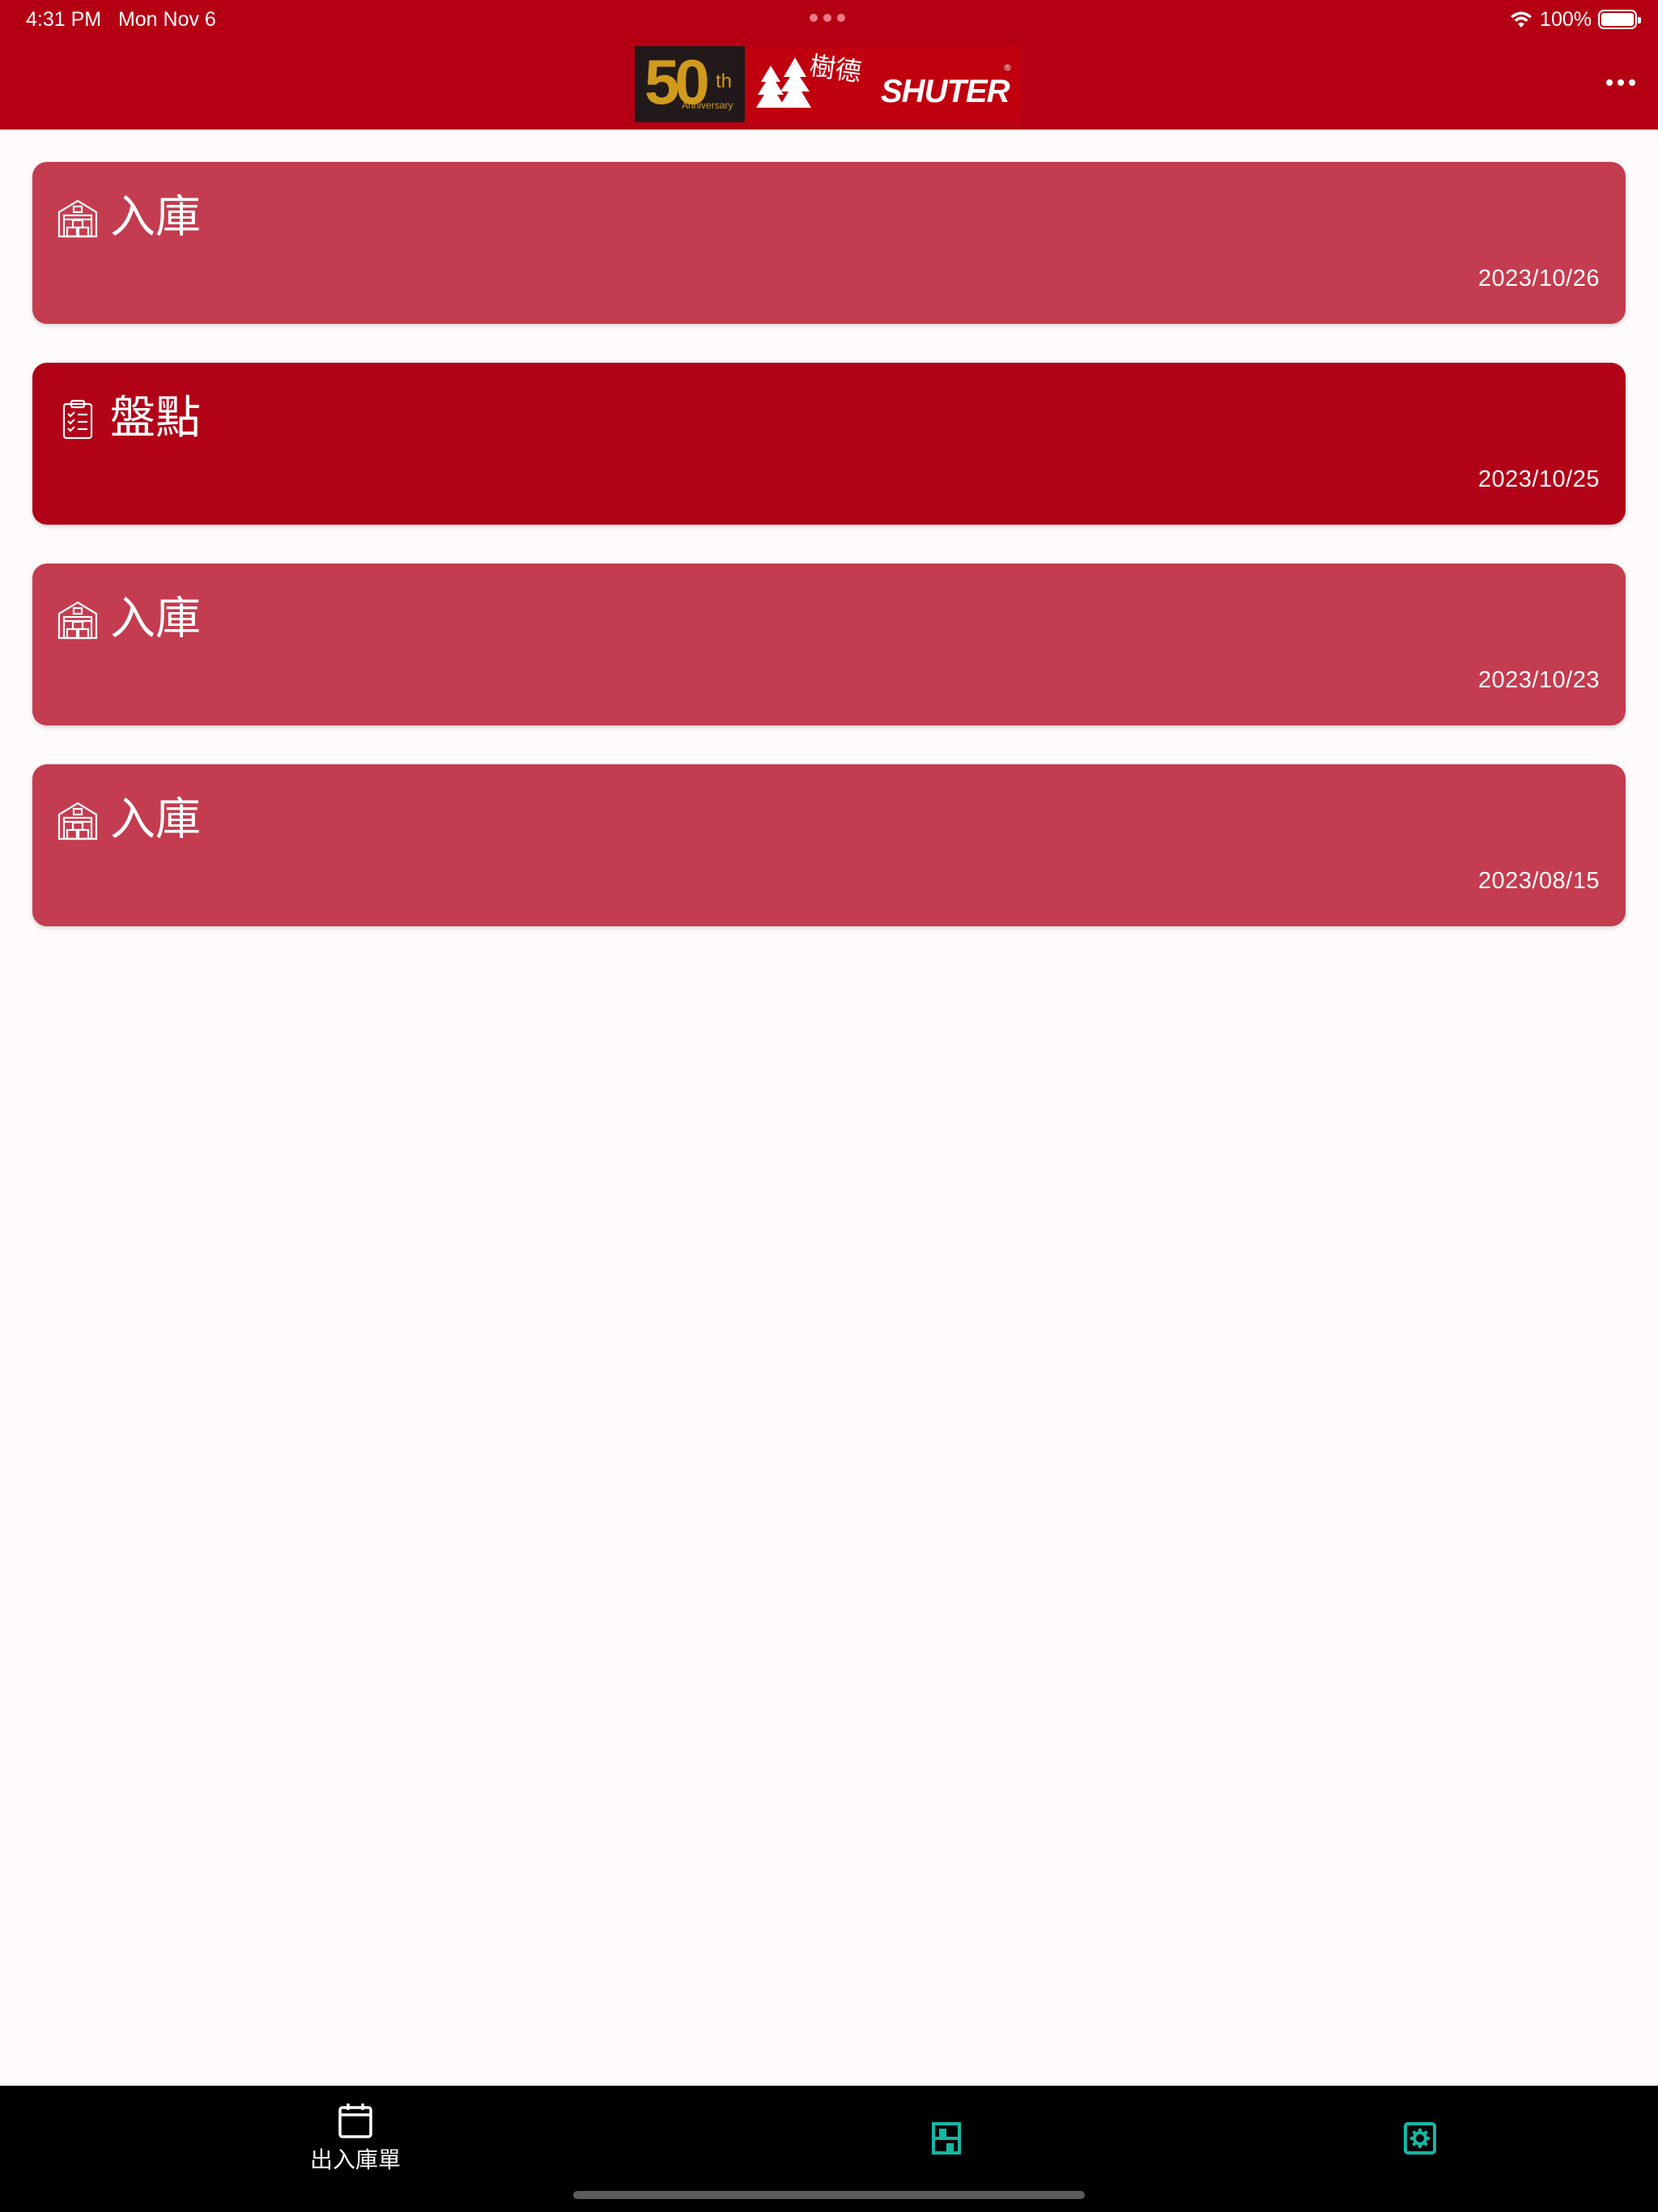 This screenshot has height=2212, width=1658. Describe the element at coordinates (783, 83) in the screenshot. I see `pine-trees-icon` at that location.